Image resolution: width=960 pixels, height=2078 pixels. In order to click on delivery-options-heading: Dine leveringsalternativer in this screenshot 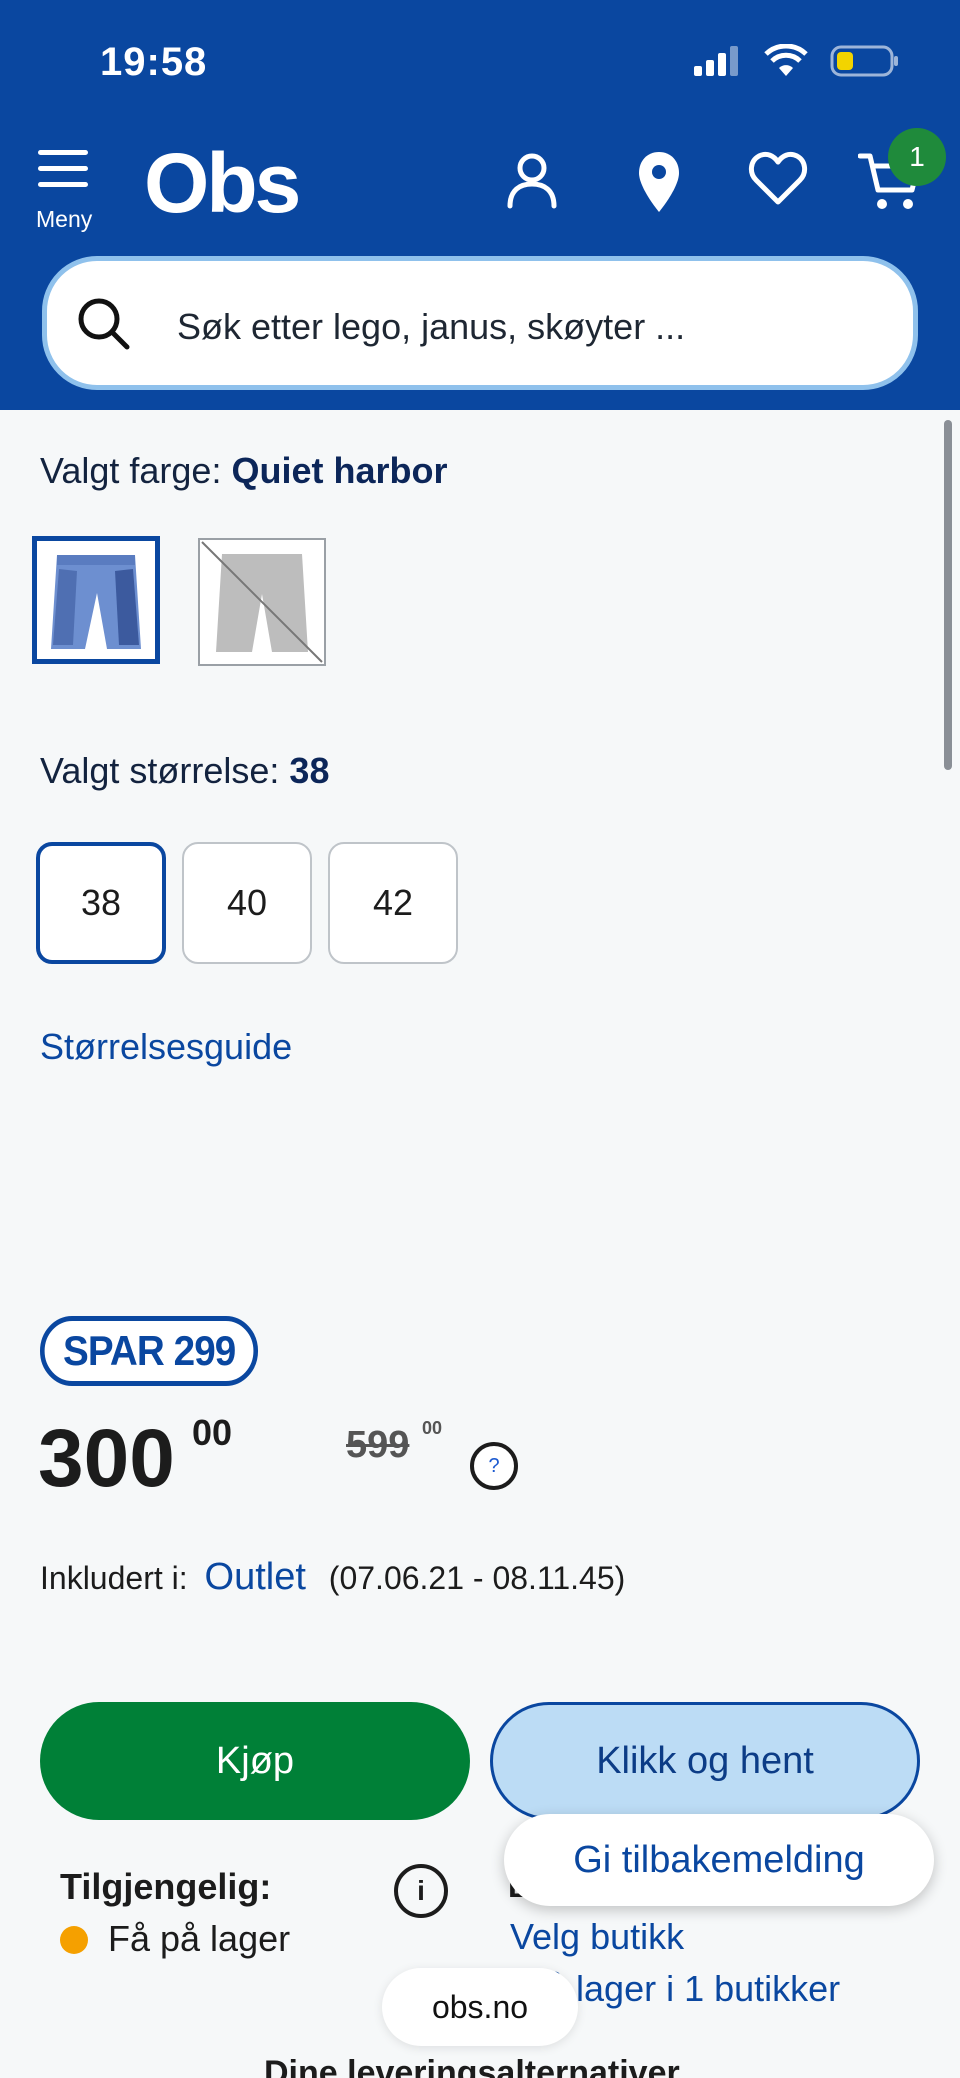, I will do `click(472, 2066)`.